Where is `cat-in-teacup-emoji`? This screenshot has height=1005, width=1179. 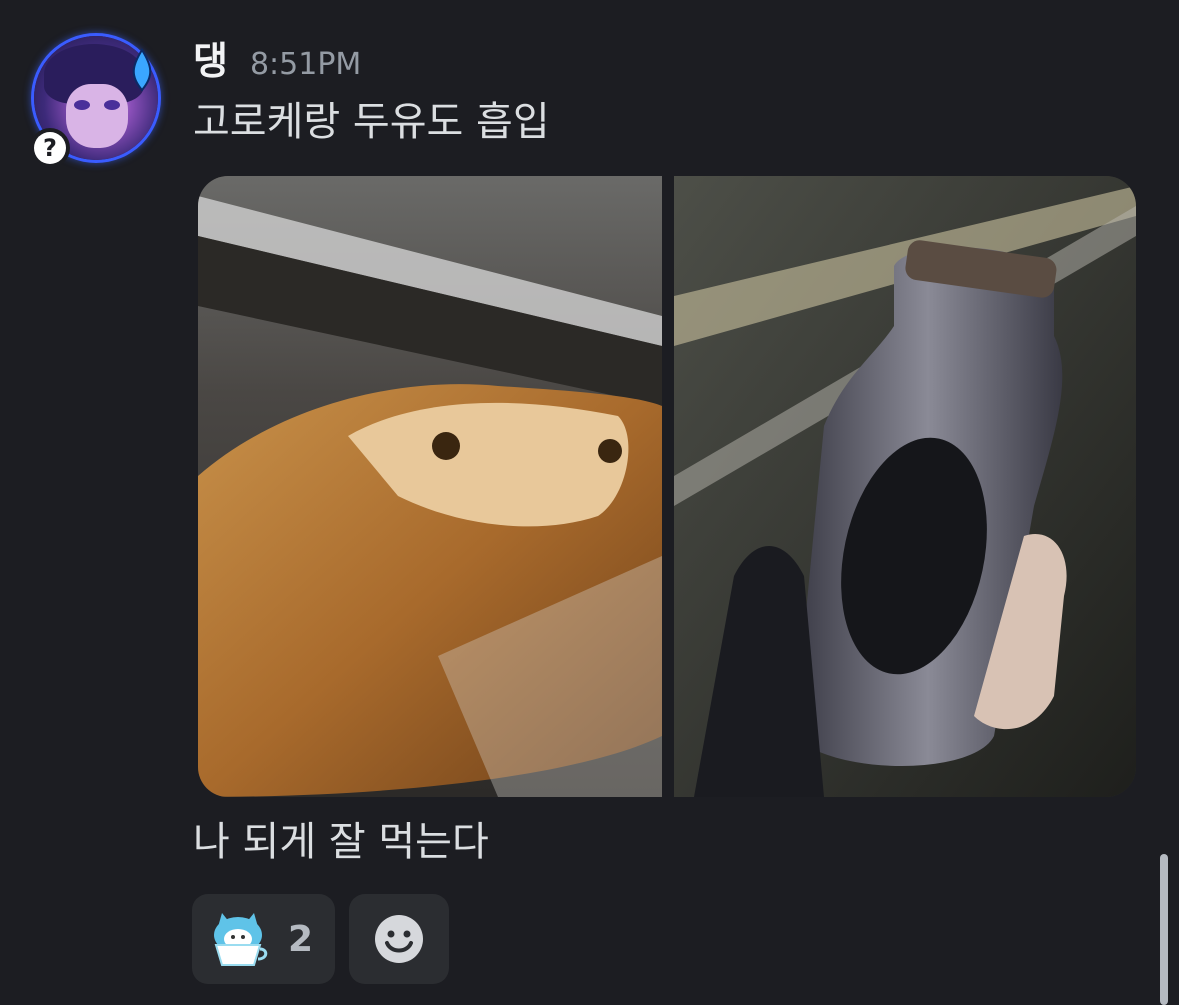 cat-in-teacup-emoji is located at coordinates (241, 939).